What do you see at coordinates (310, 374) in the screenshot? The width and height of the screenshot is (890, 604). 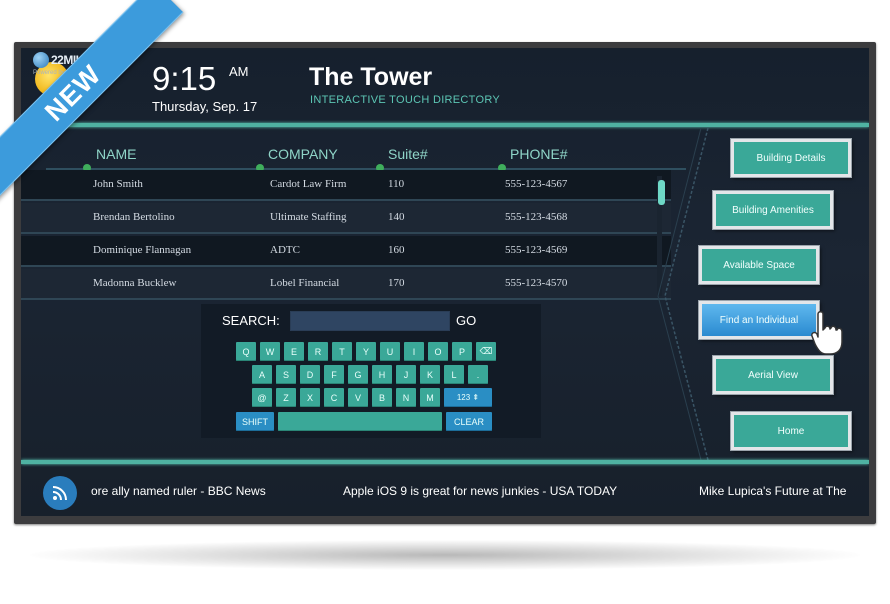 I see `key-d: D` at bounding box center [310, 374].